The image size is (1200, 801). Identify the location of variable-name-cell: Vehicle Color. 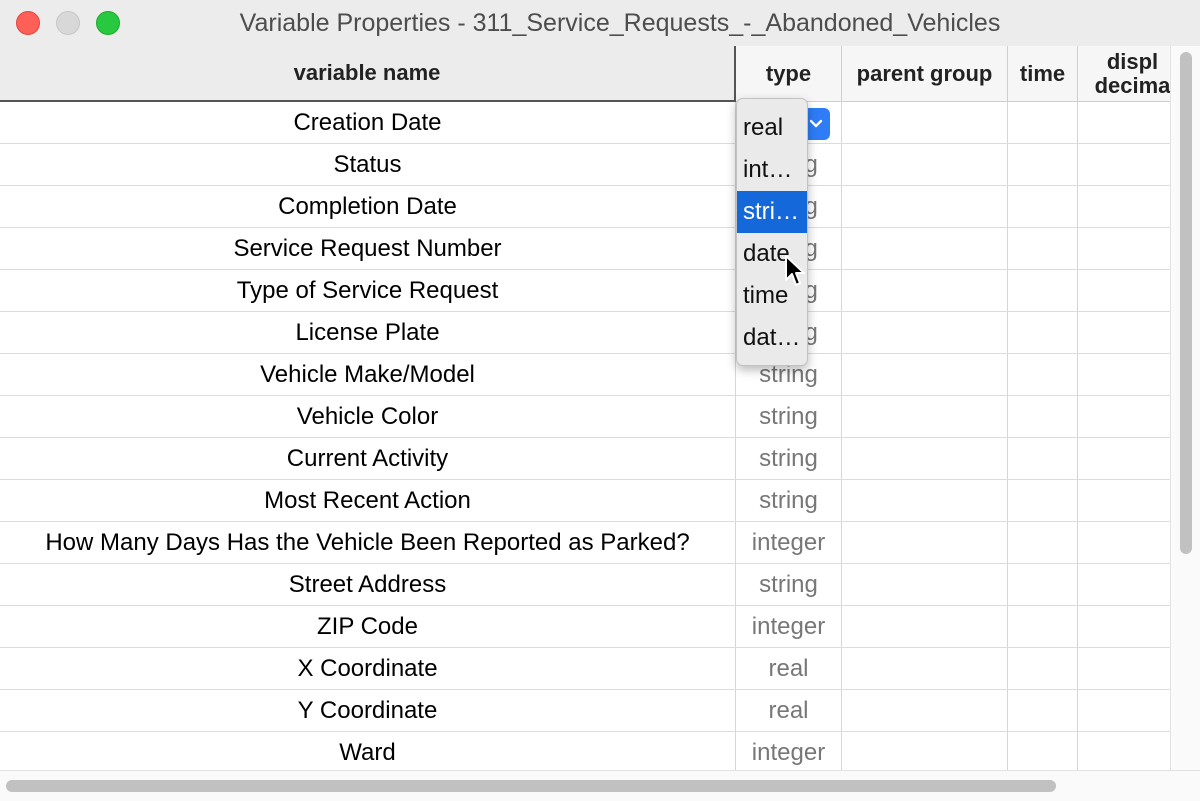
(368, 416).